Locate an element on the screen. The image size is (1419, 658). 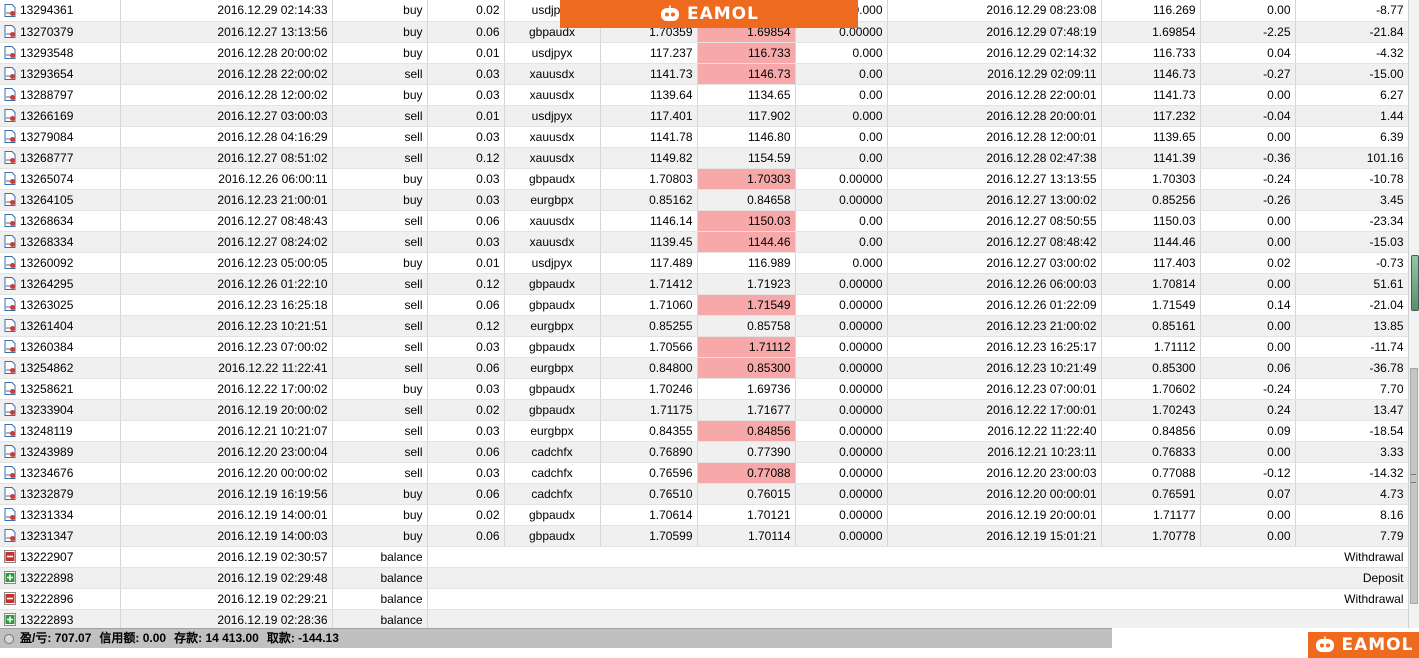
ticket-cell: 13294361 is located at coordinates (60, 11).